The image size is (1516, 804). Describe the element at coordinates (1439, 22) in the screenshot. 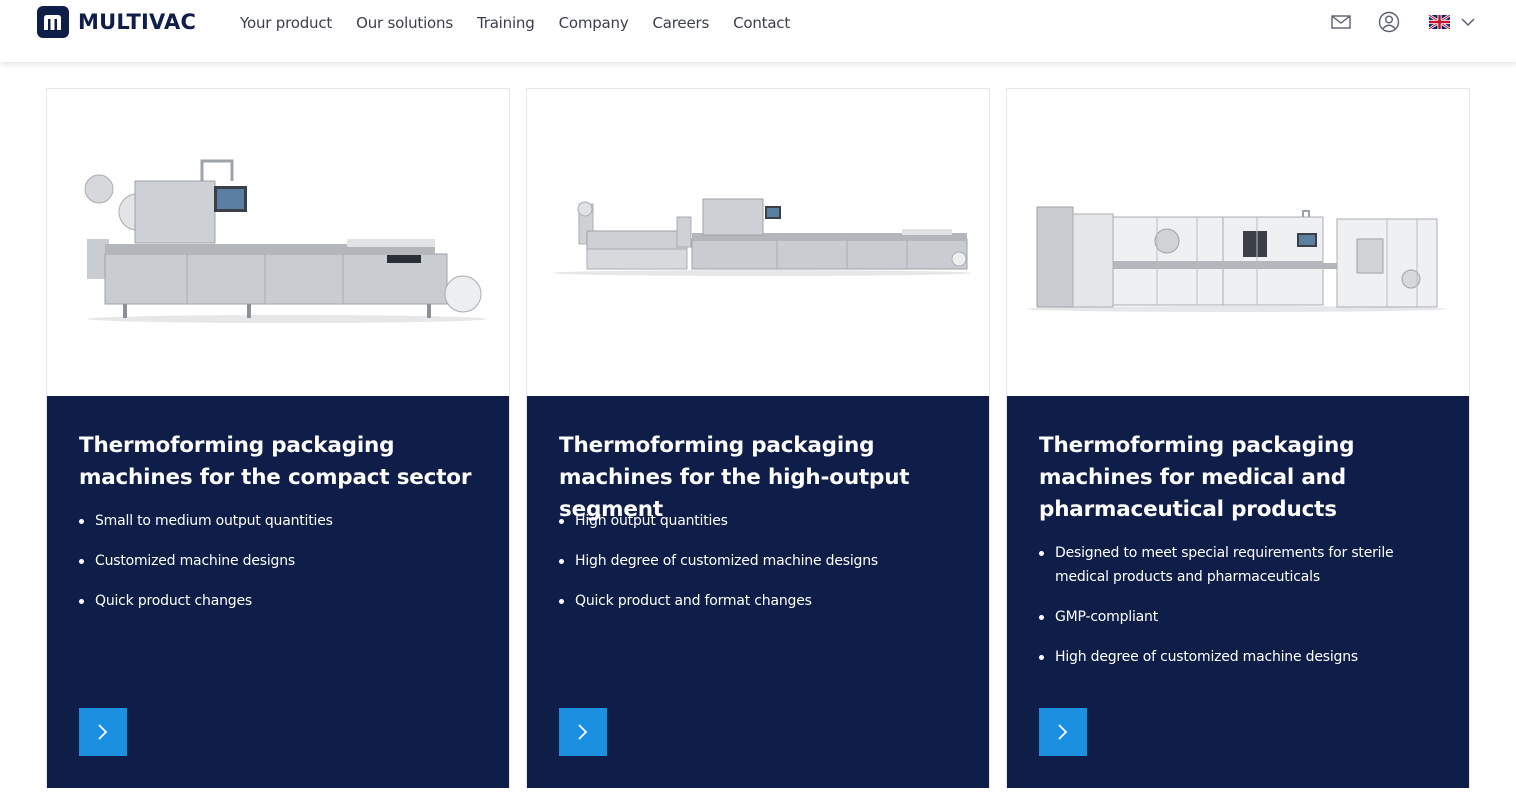

I see `uk-flag-icon` at that location.